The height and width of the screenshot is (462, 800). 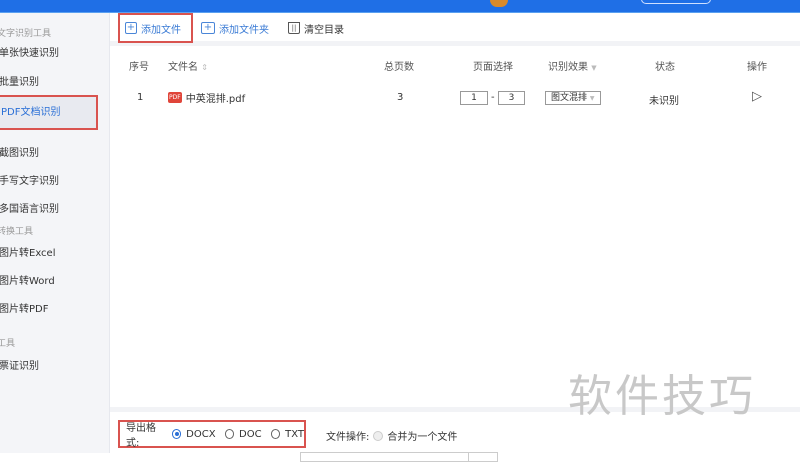 I want to click on row-pages: 3, so click(x=400, y=97).